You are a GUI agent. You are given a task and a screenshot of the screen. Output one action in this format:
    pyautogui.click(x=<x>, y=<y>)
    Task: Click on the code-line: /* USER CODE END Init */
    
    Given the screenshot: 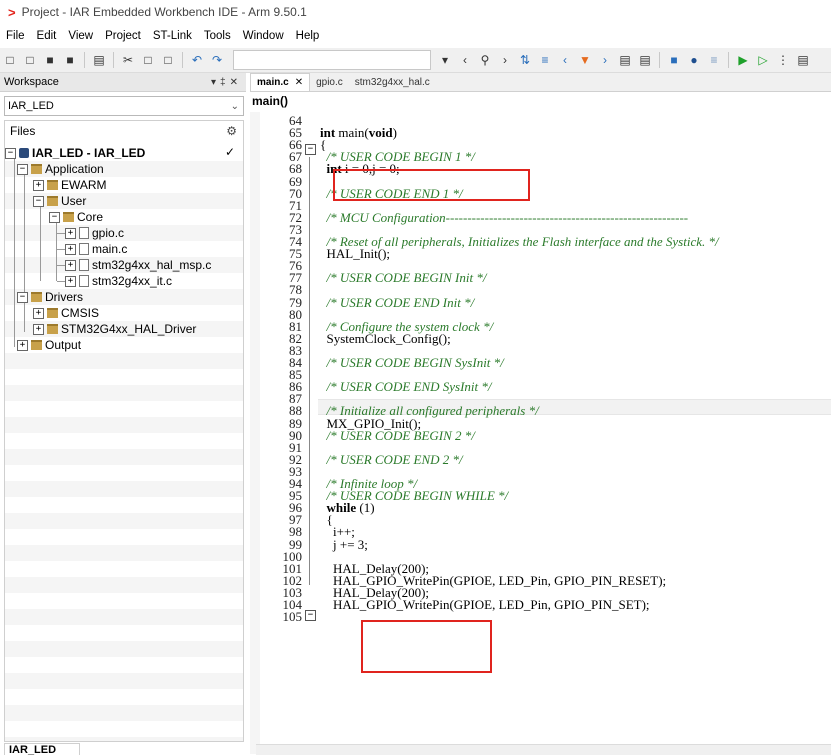 What is the action you would take?
    pyautogui.click(x=397, y=302)
    